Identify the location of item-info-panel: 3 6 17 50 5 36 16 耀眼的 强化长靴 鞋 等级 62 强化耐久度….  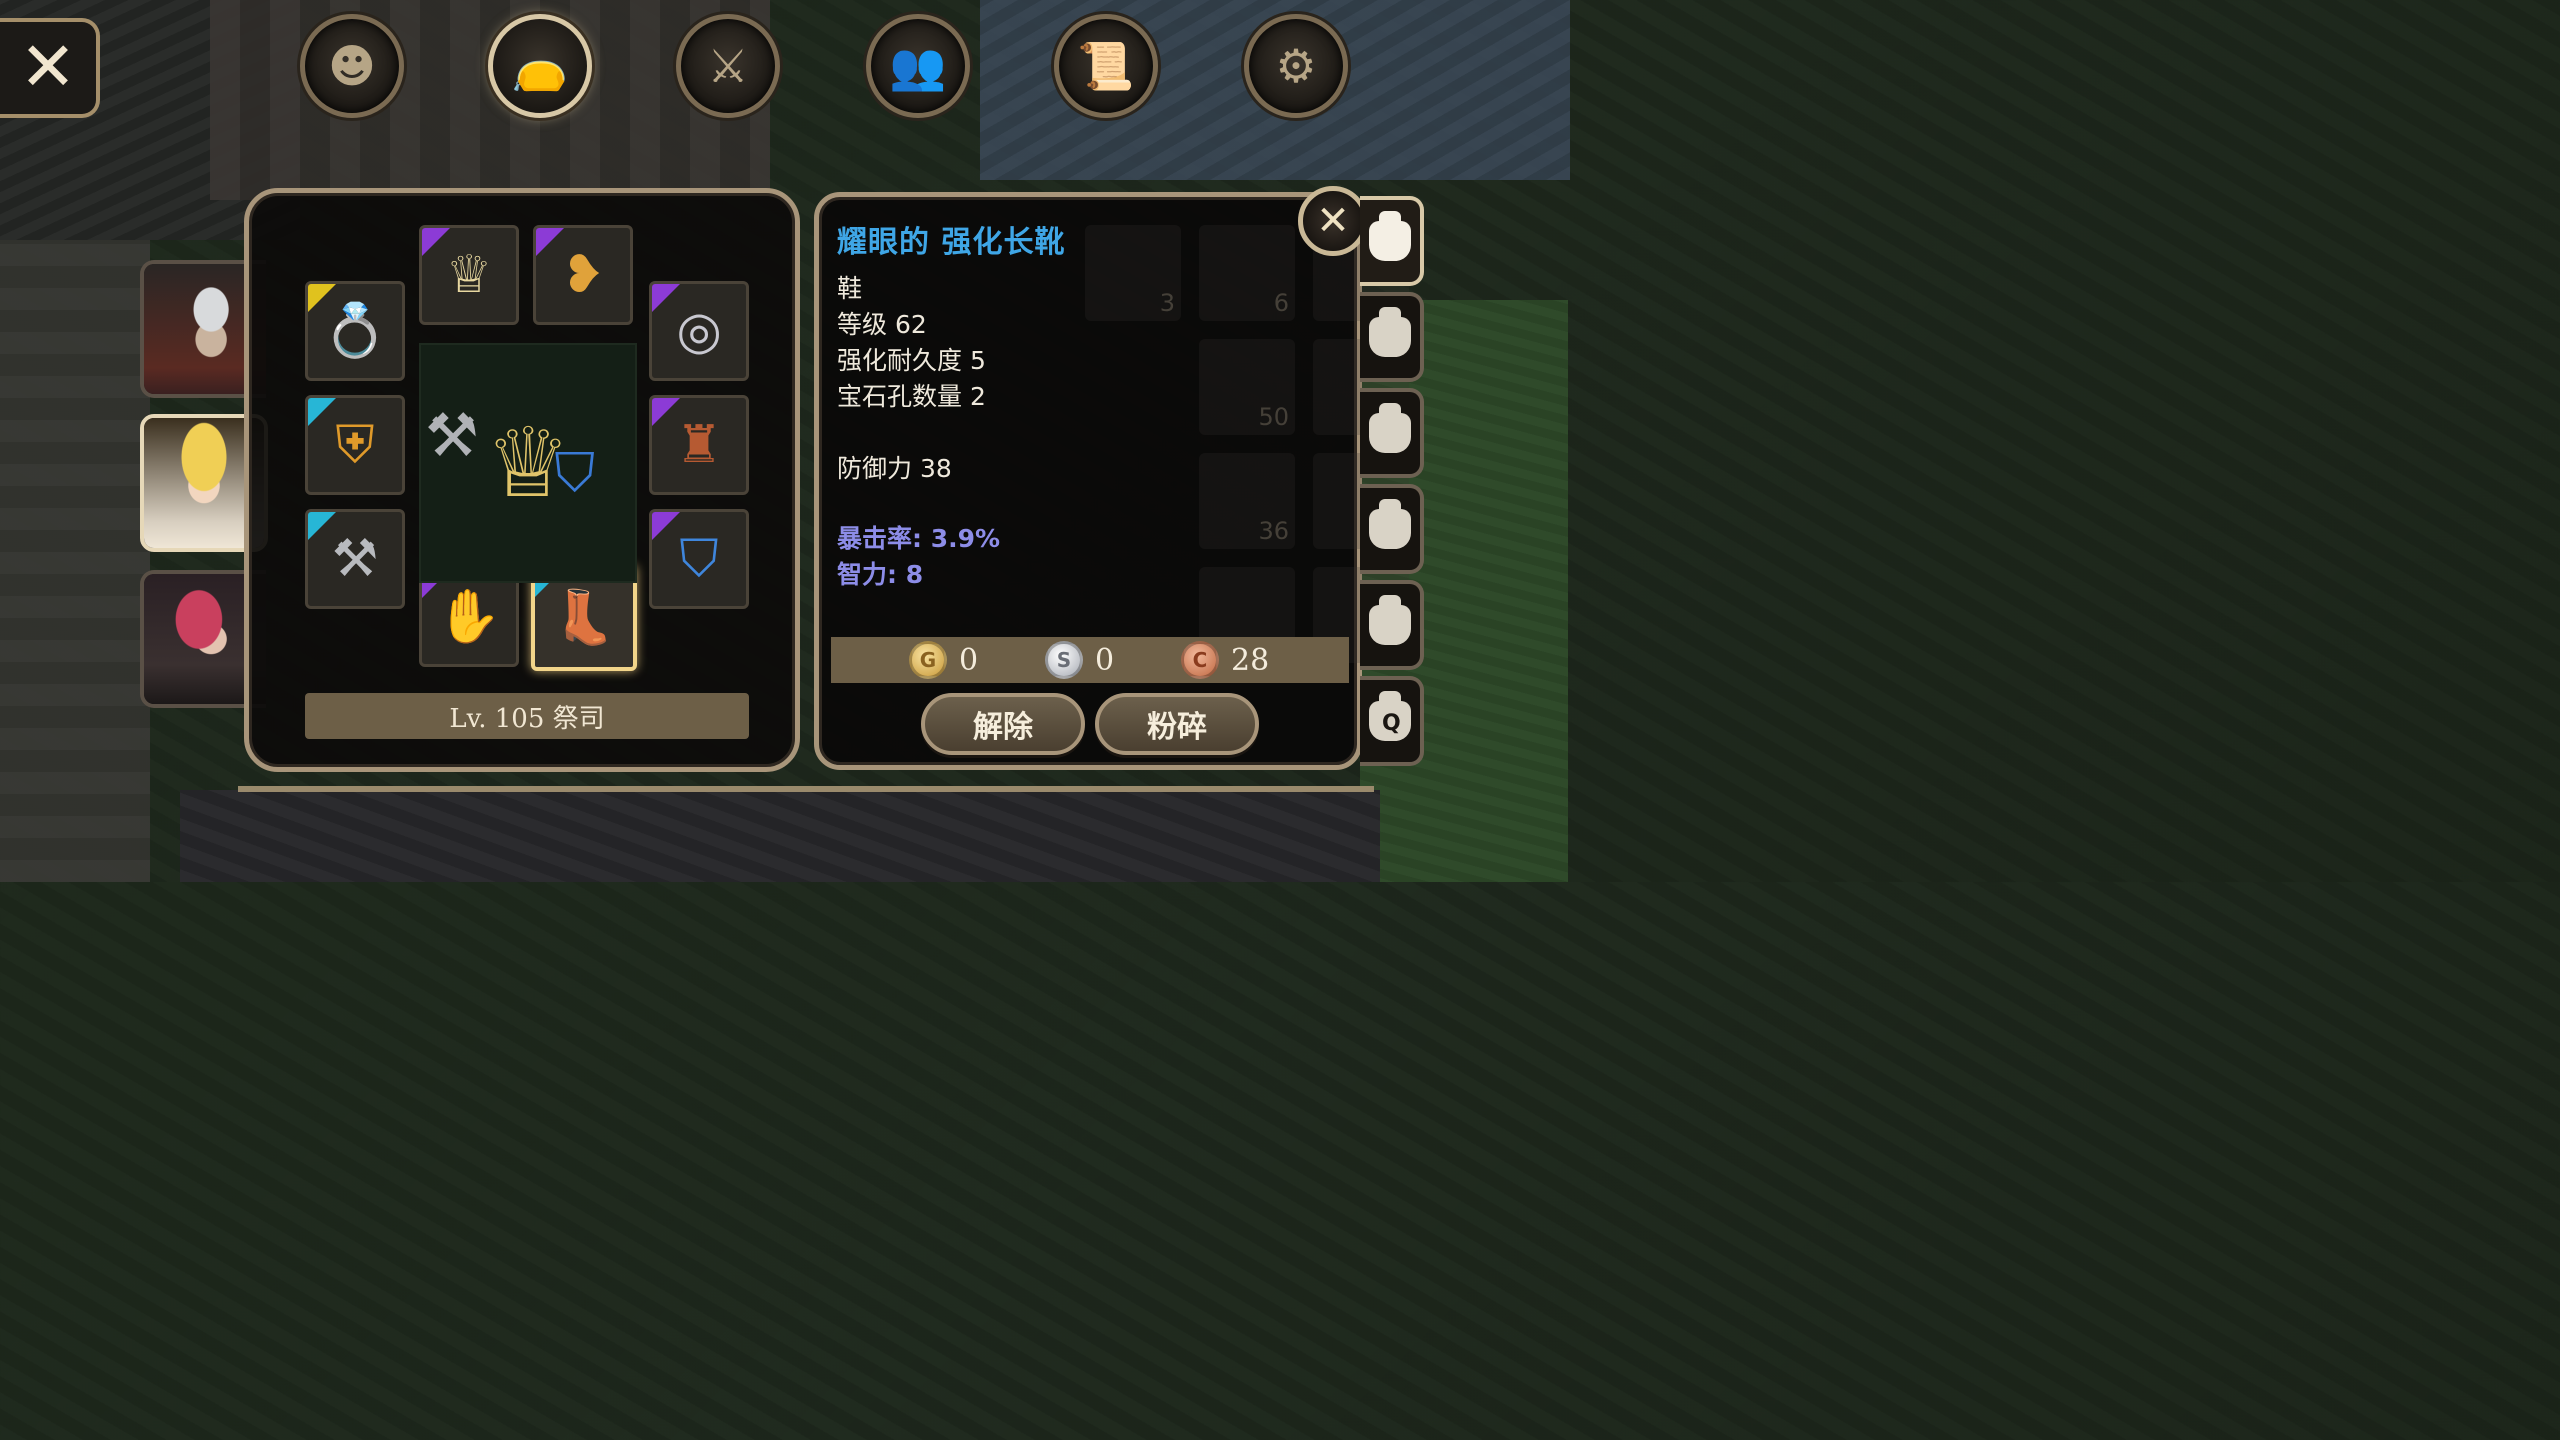
(1111, 481).